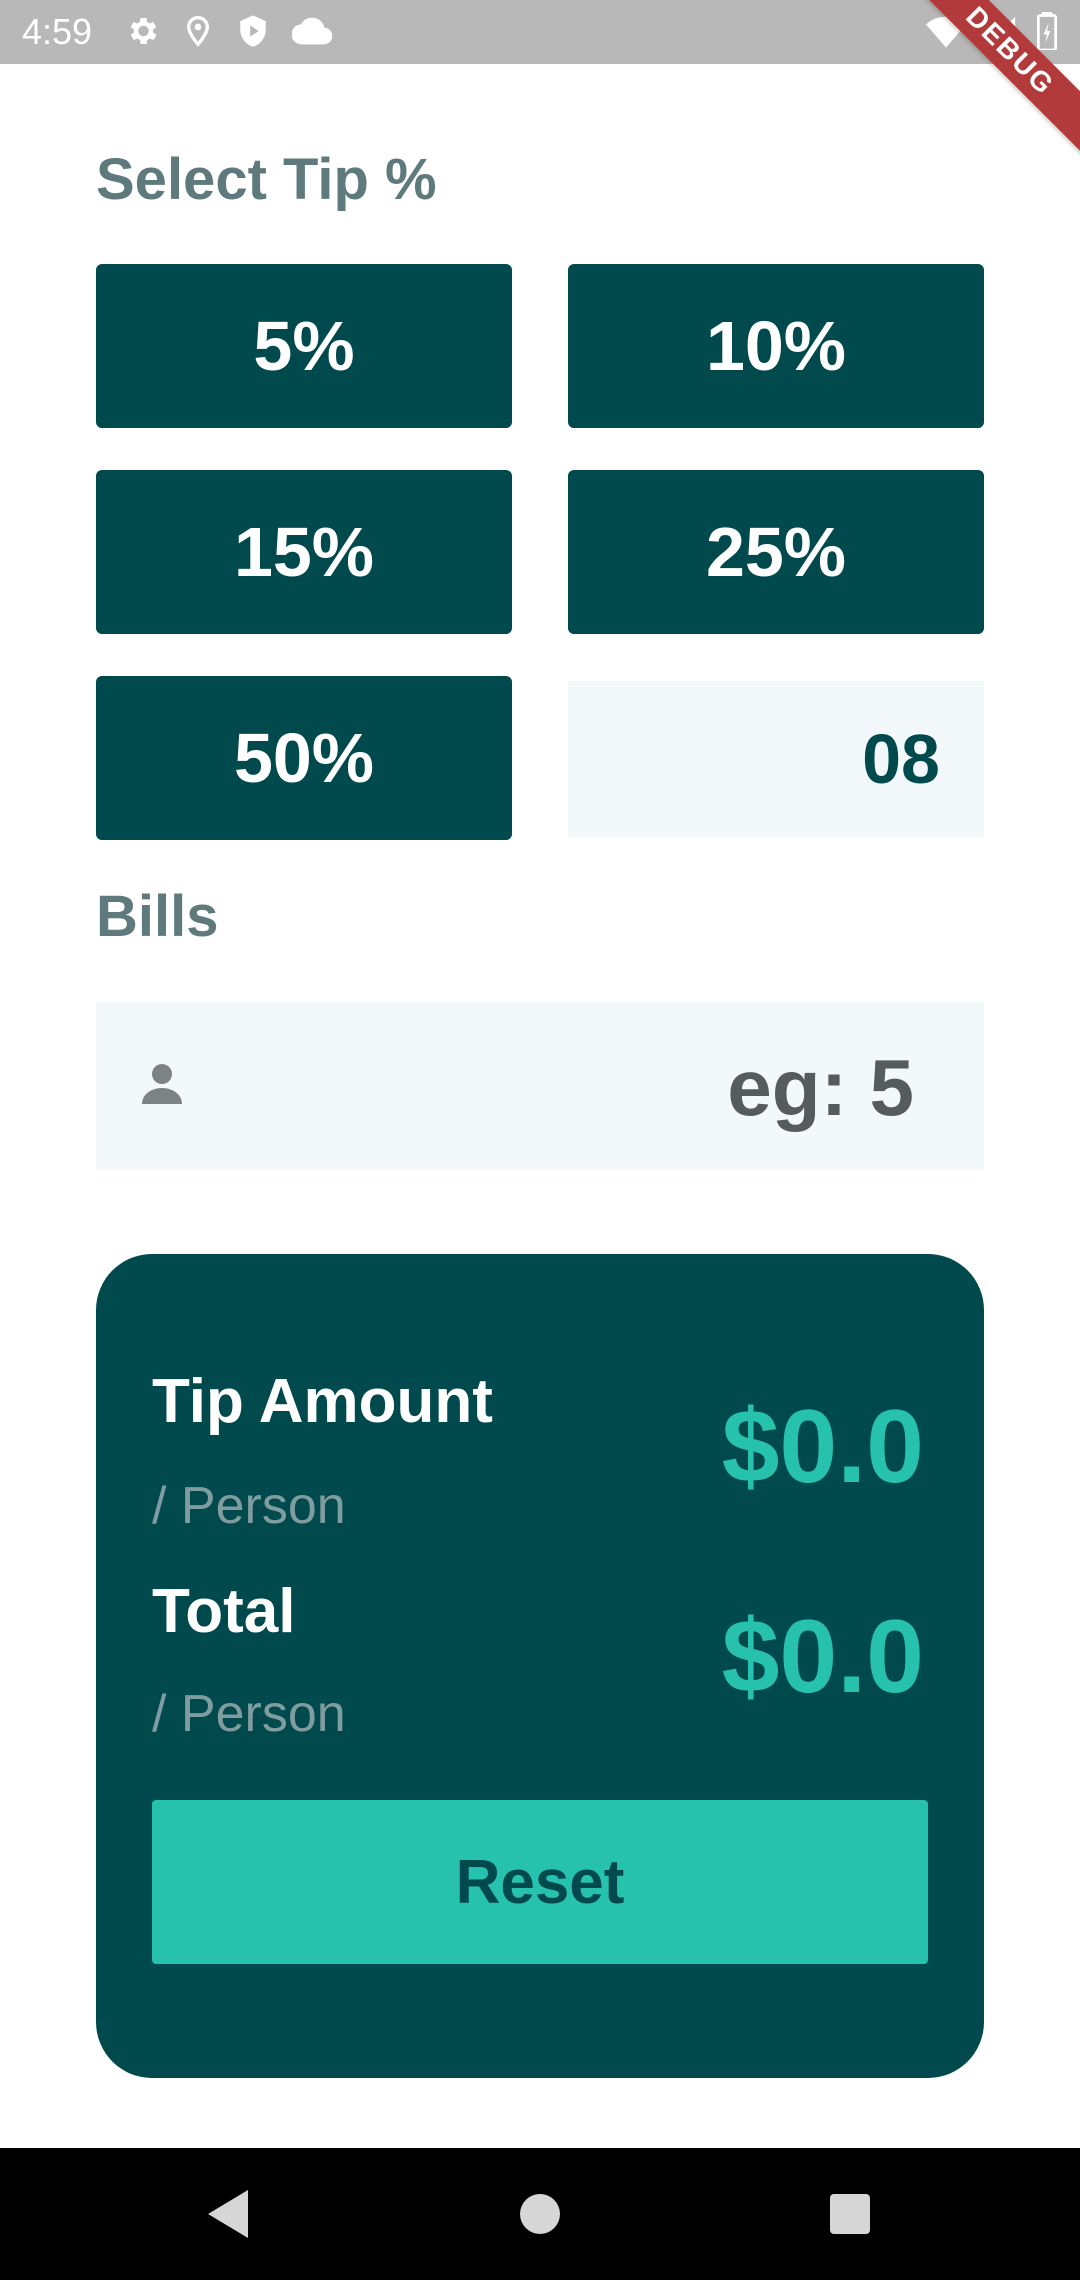  What do you see at coordinates (57, 31) in the screenshot?
I see `status-time: 4:59` at bounding box center [57, 31].